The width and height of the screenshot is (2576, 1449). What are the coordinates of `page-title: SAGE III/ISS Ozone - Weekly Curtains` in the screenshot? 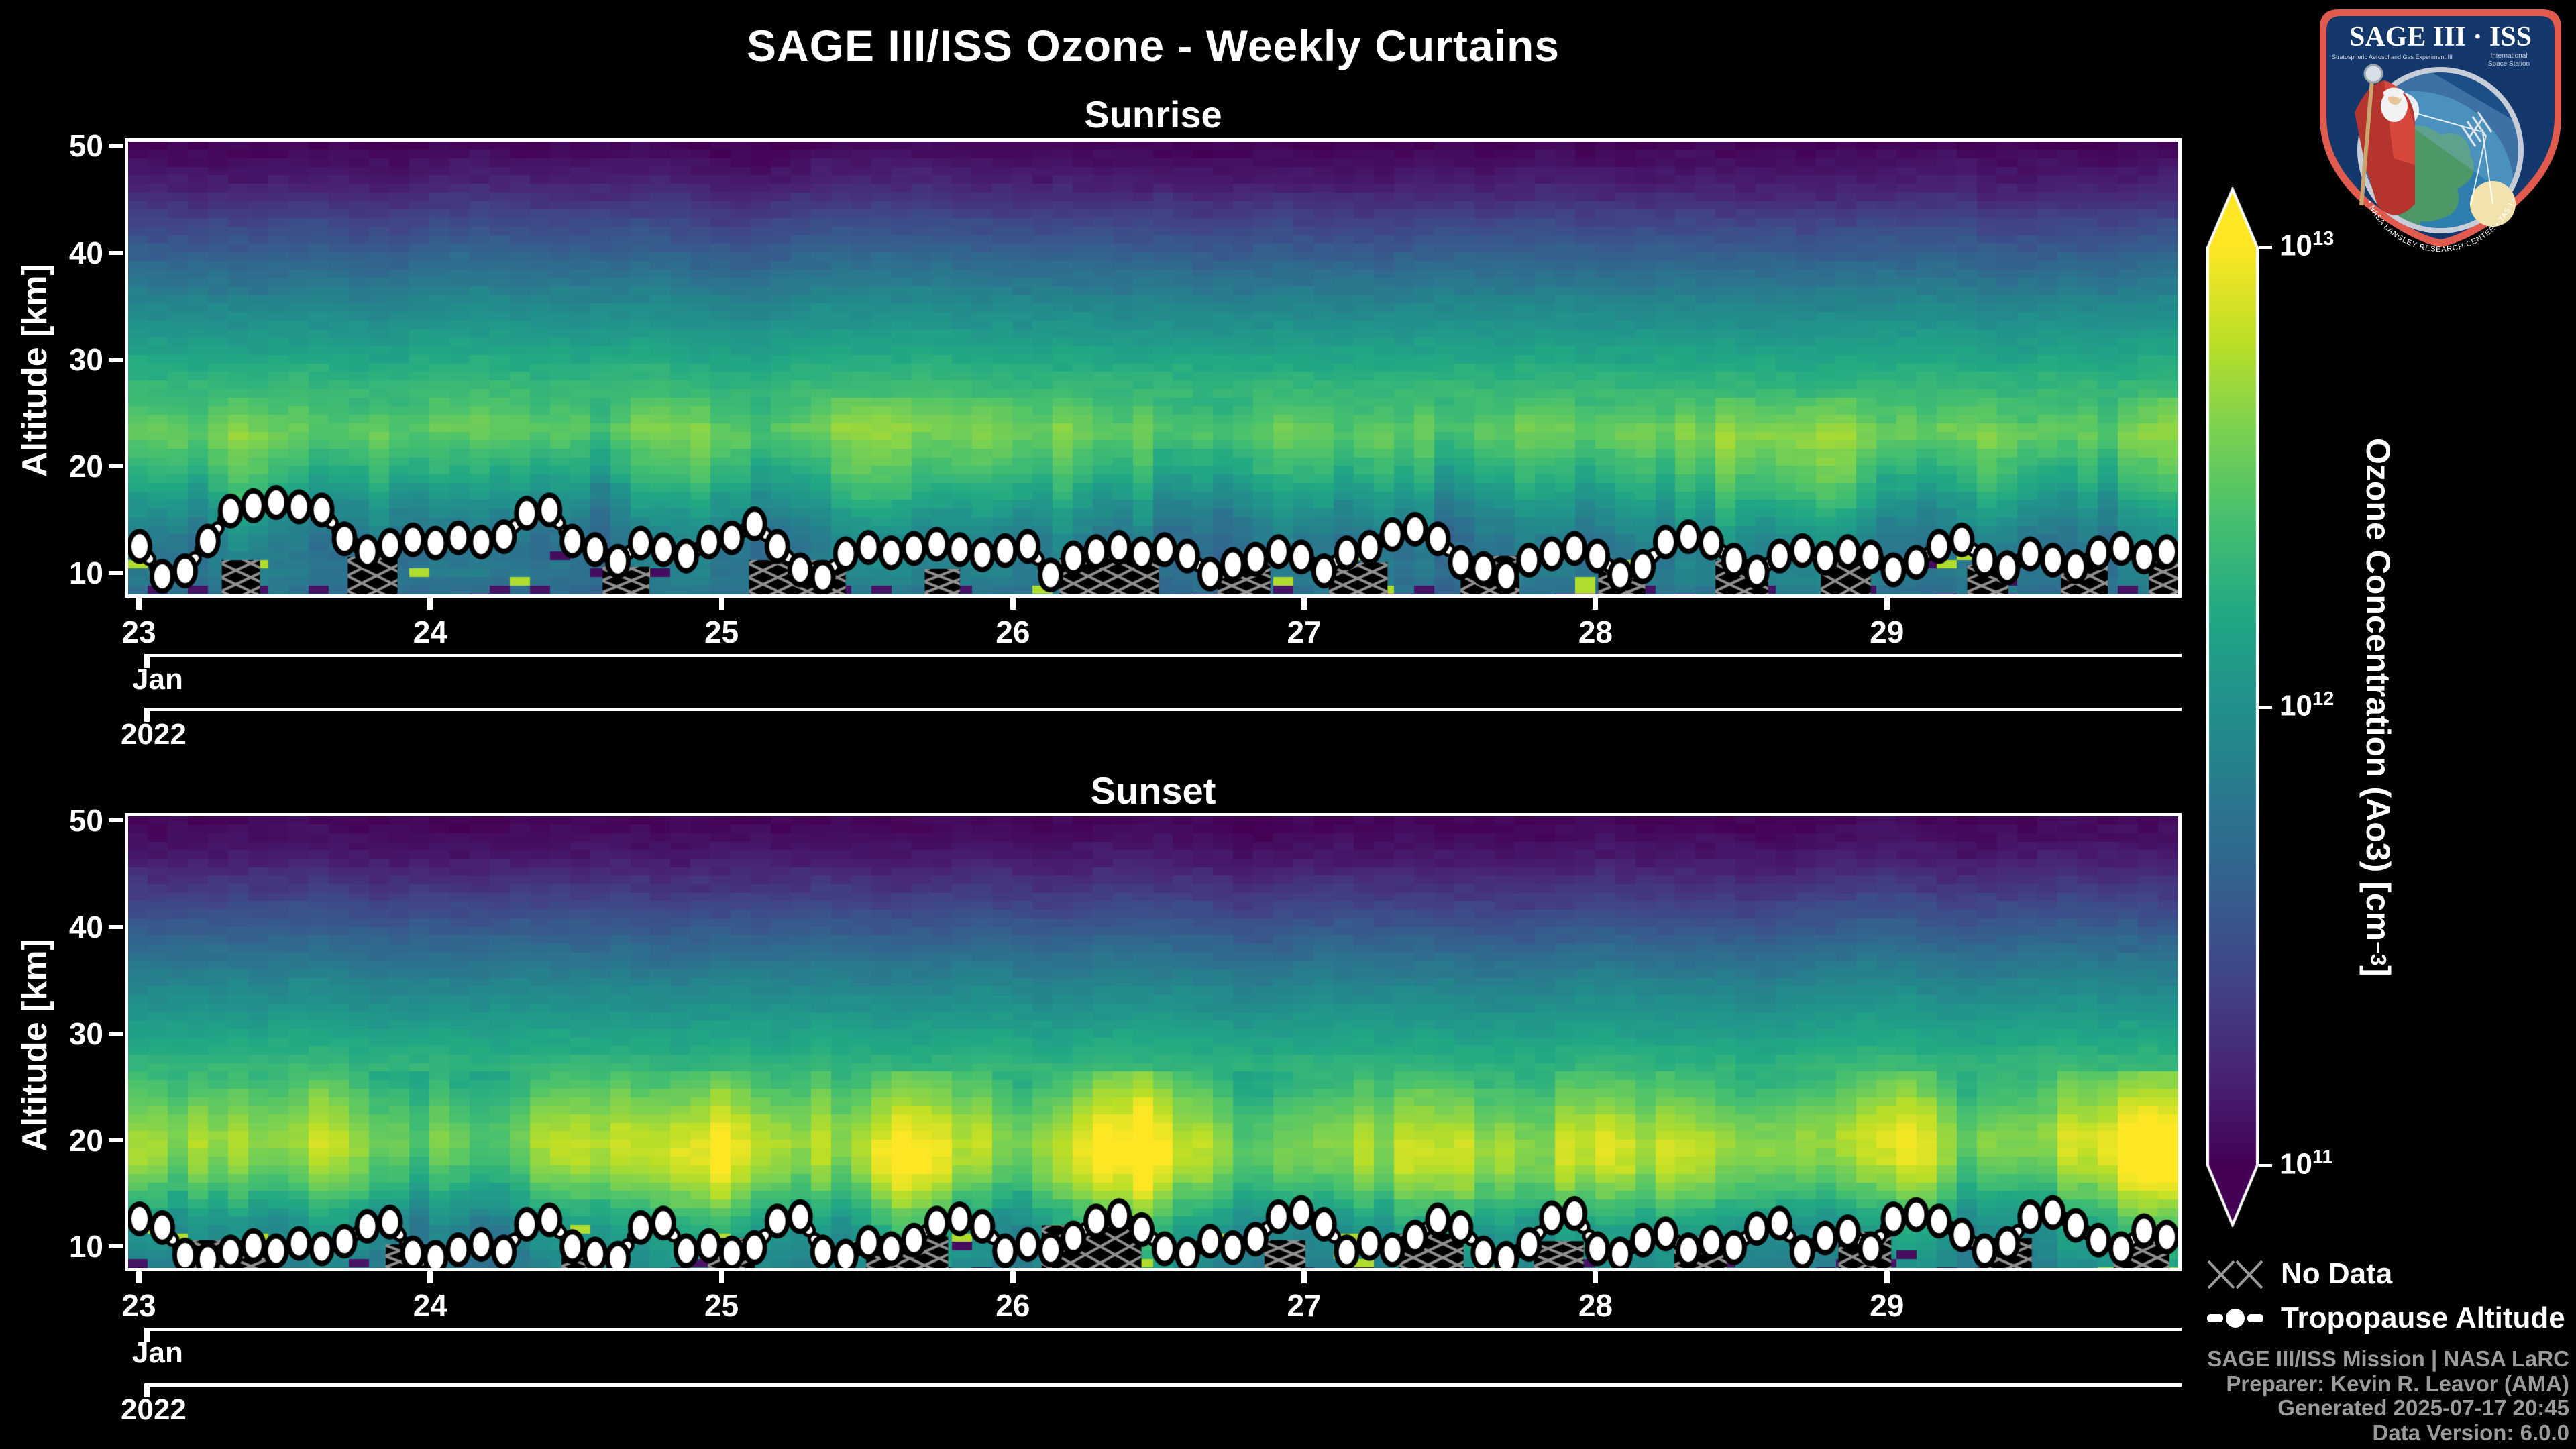 It's located at (1153, 45).